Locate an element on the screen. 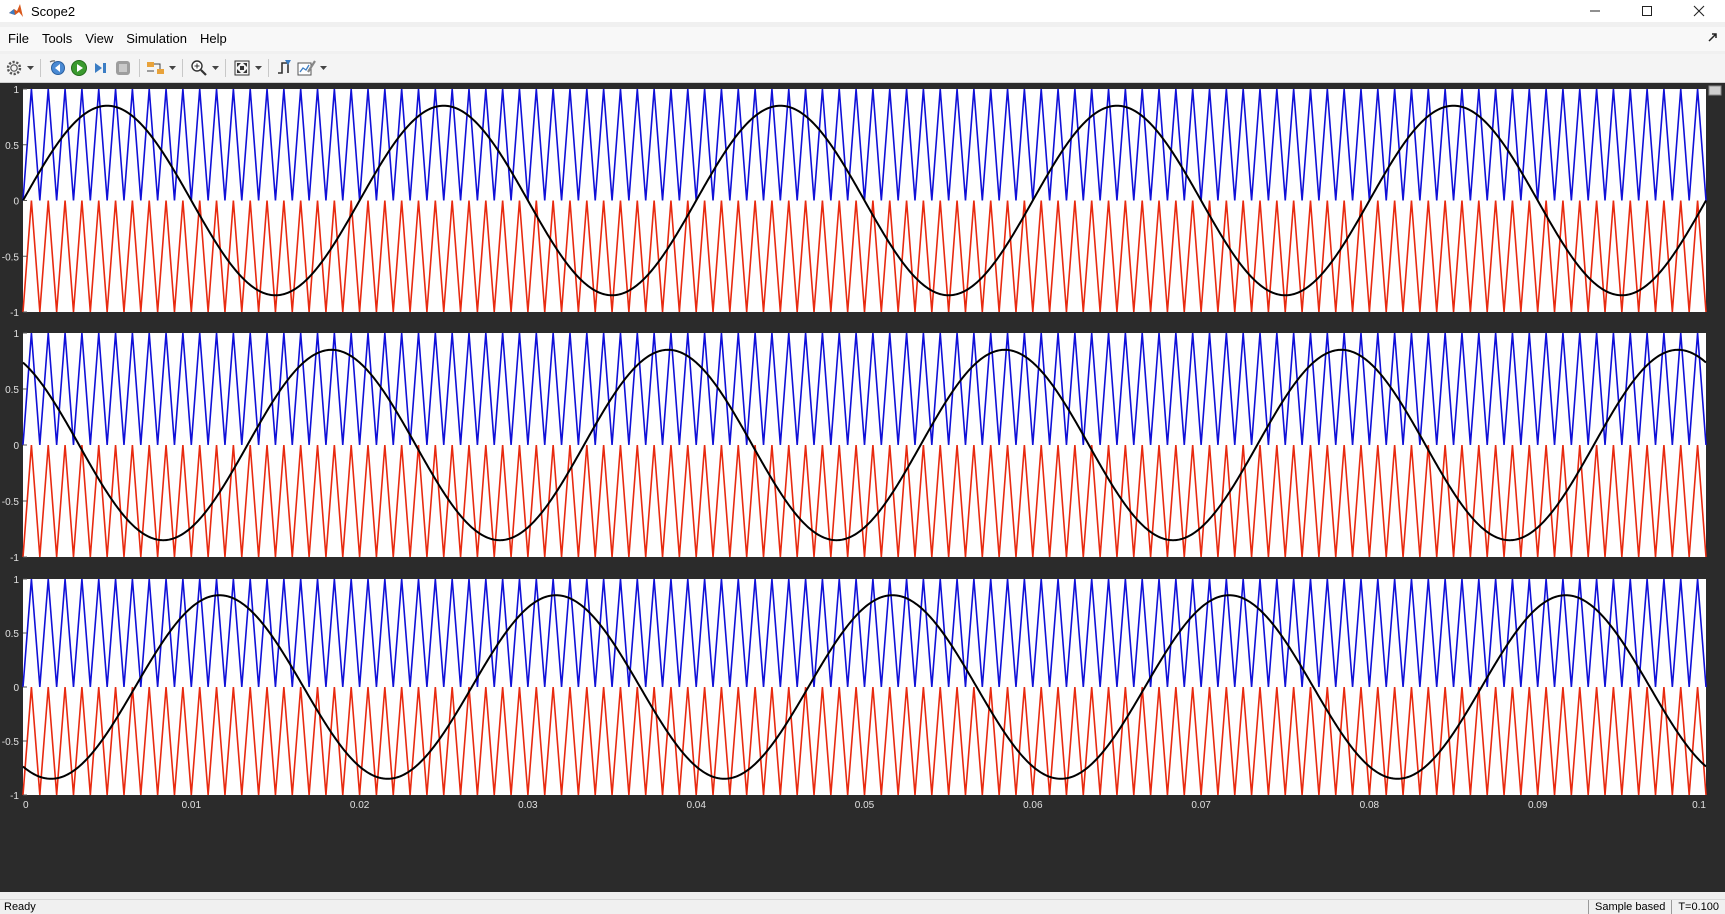  highlight-dropdown-icon is located at coordinates (172, 68).